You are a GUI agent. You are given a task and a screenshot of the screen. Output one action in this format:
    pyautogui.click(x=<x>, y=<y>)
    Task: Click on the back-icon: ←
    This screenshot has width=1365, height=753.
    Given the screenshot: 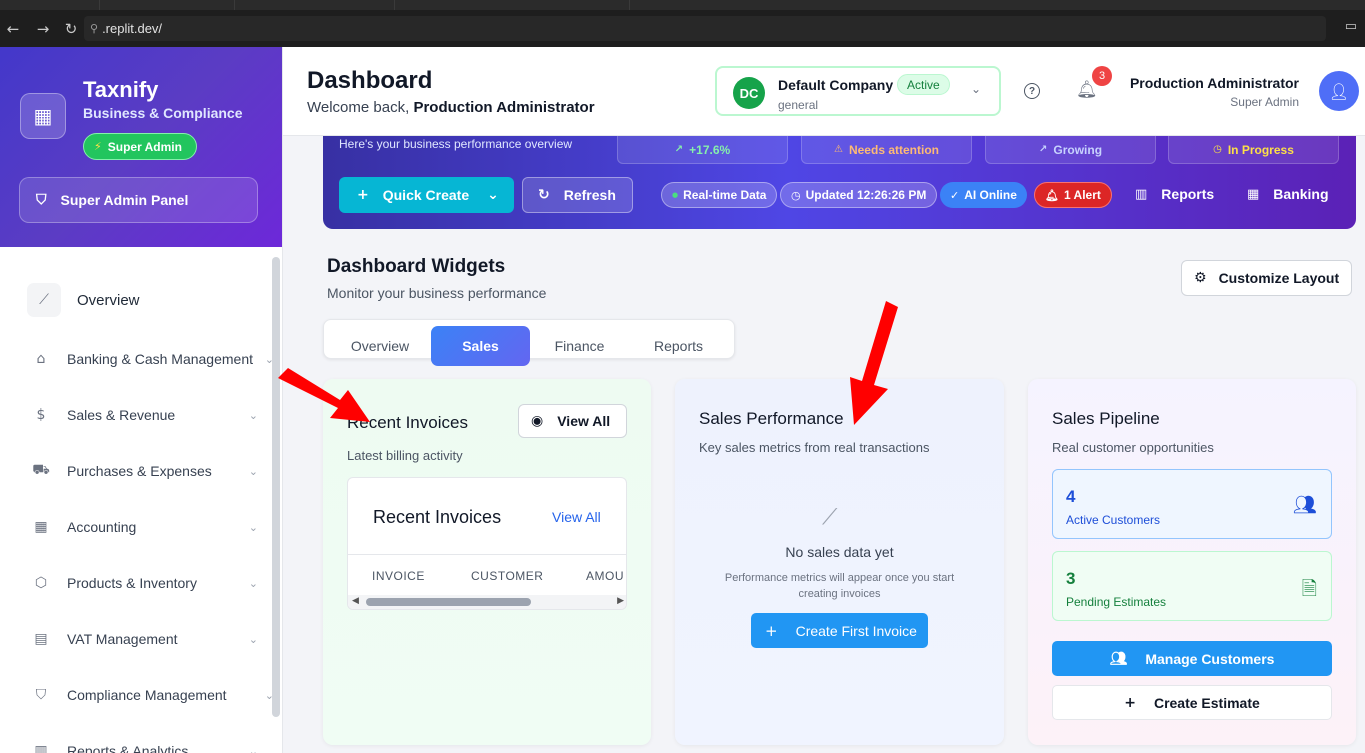 What is the action you would take?
    pyautogui.click(x=13, y=29)
    